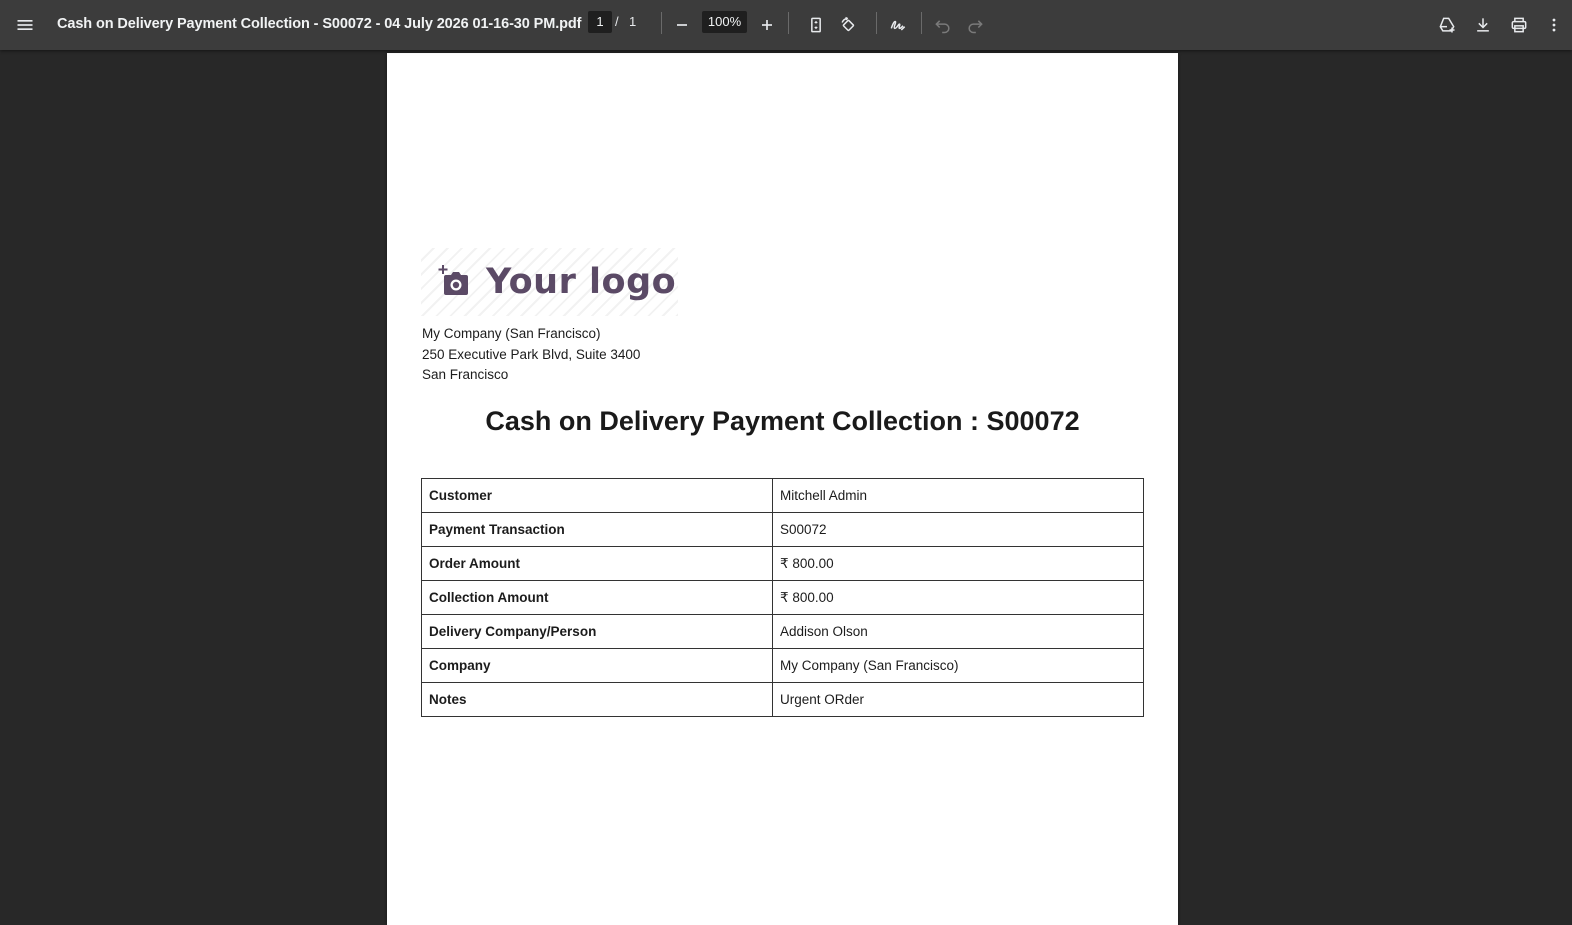  I want to click on fit-page-icon, so click(816, 25).